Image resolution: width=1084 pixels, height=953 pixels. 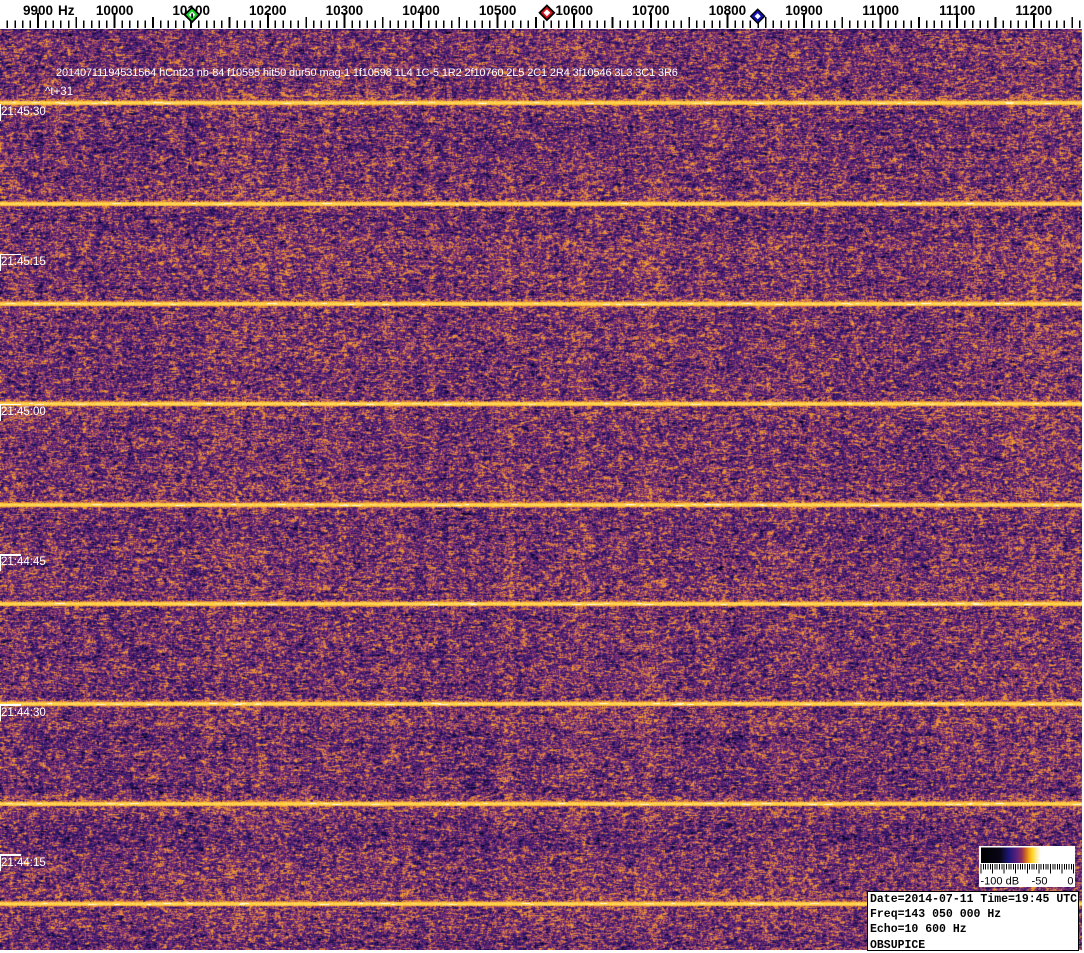 I want to click on svg-text: 10600, so click(x=574, y=10).